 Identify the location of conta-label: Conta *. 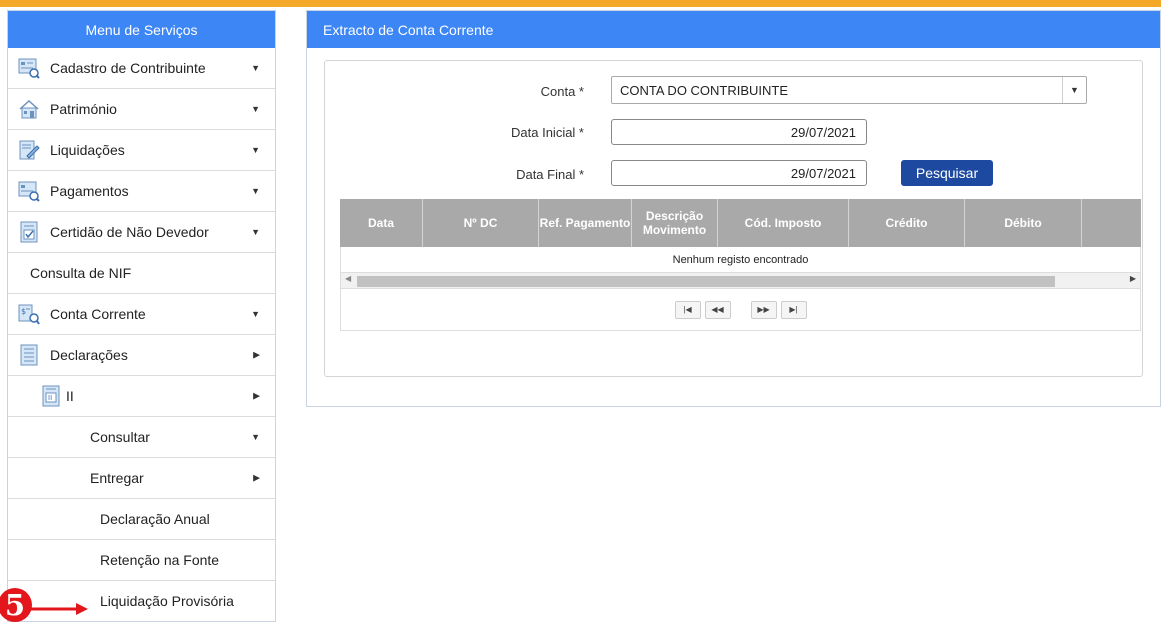
(562, 91).